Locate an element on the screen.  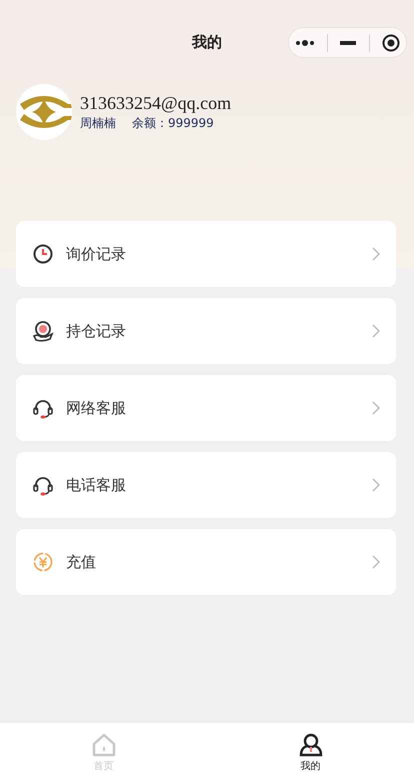
tab-item: 我的 is located at coordinates (310, 751).